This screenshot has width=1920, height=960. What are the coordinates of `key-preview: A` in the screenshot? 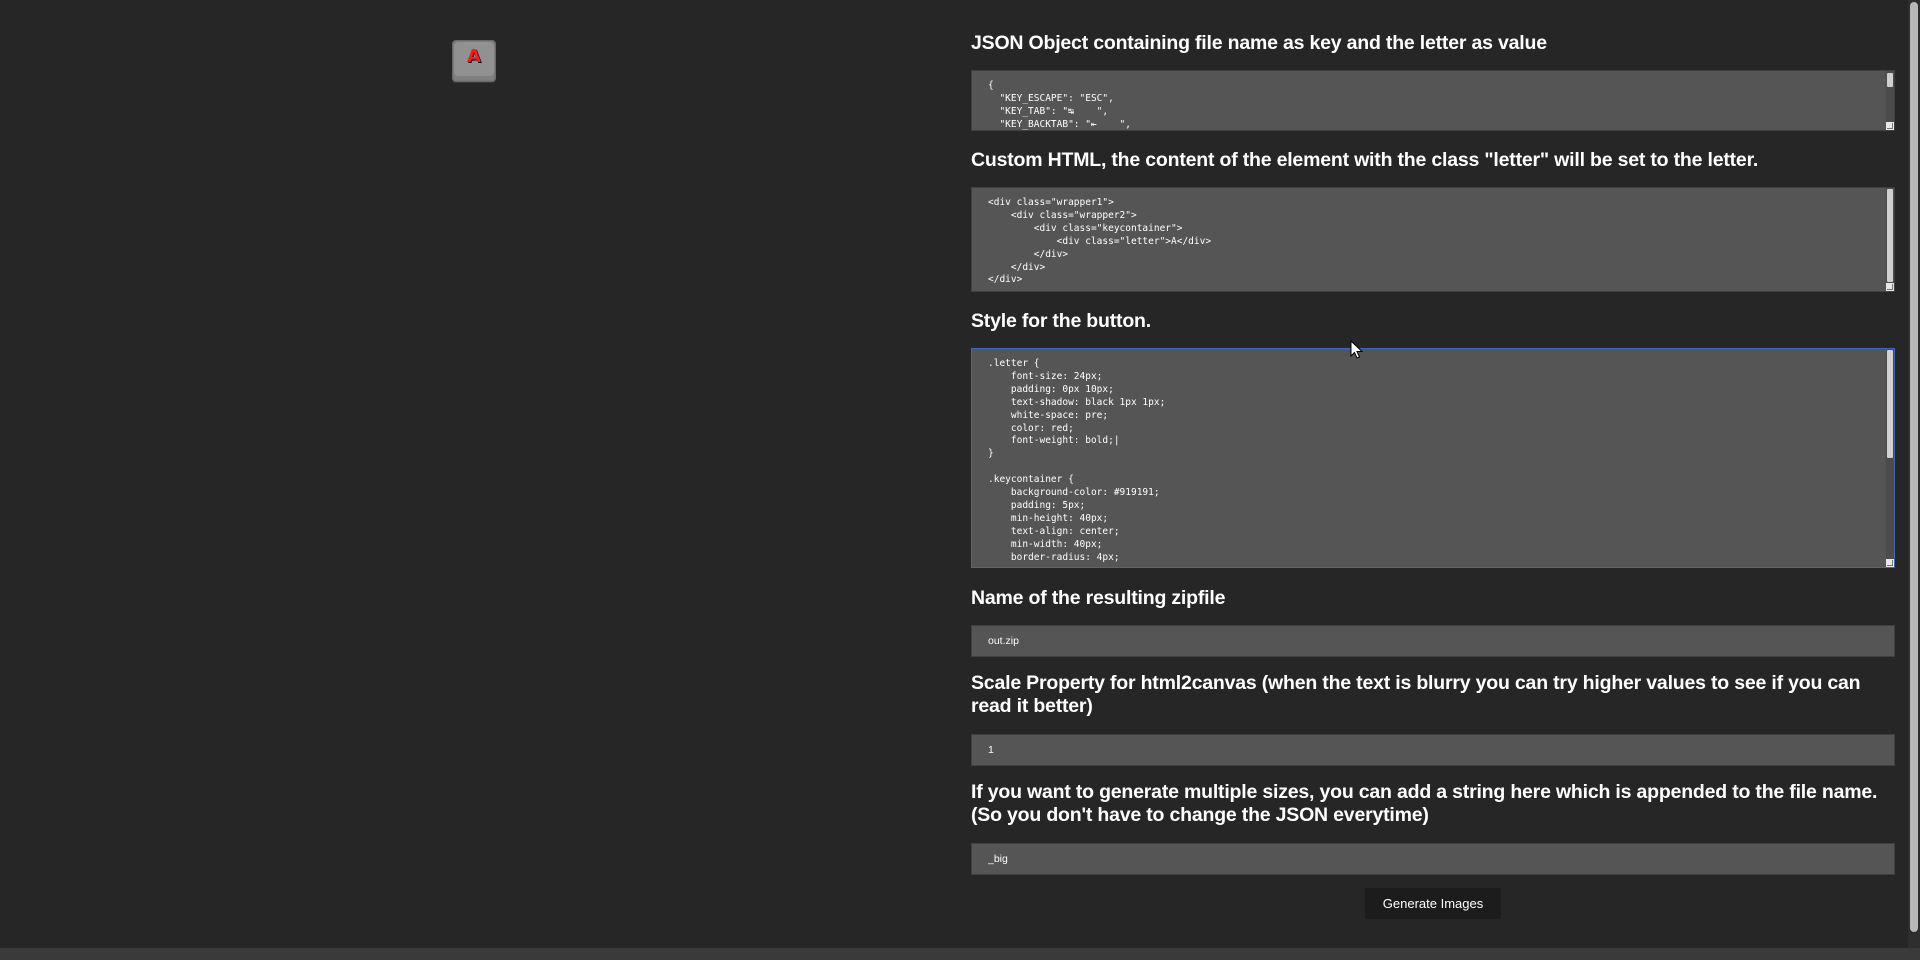 It's located at (474, 61).